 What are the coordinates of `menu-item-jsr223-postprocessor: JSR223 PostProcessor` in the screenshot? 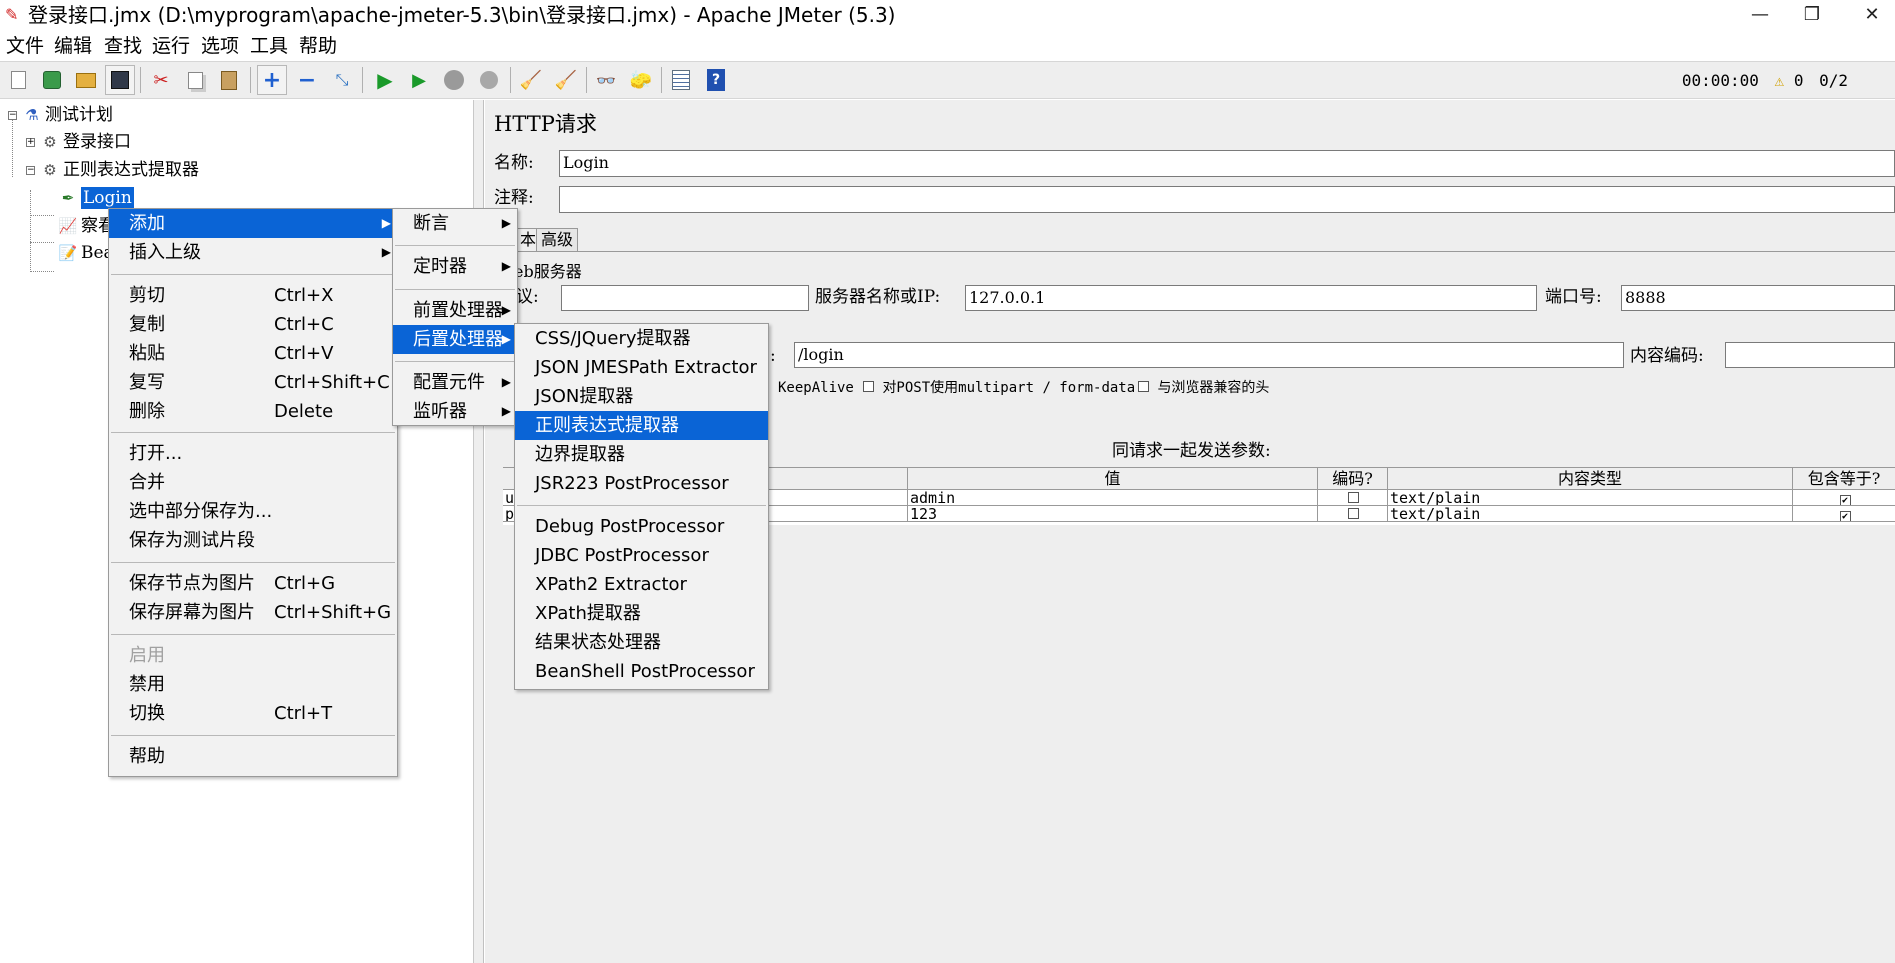 It's located at (641, 483).